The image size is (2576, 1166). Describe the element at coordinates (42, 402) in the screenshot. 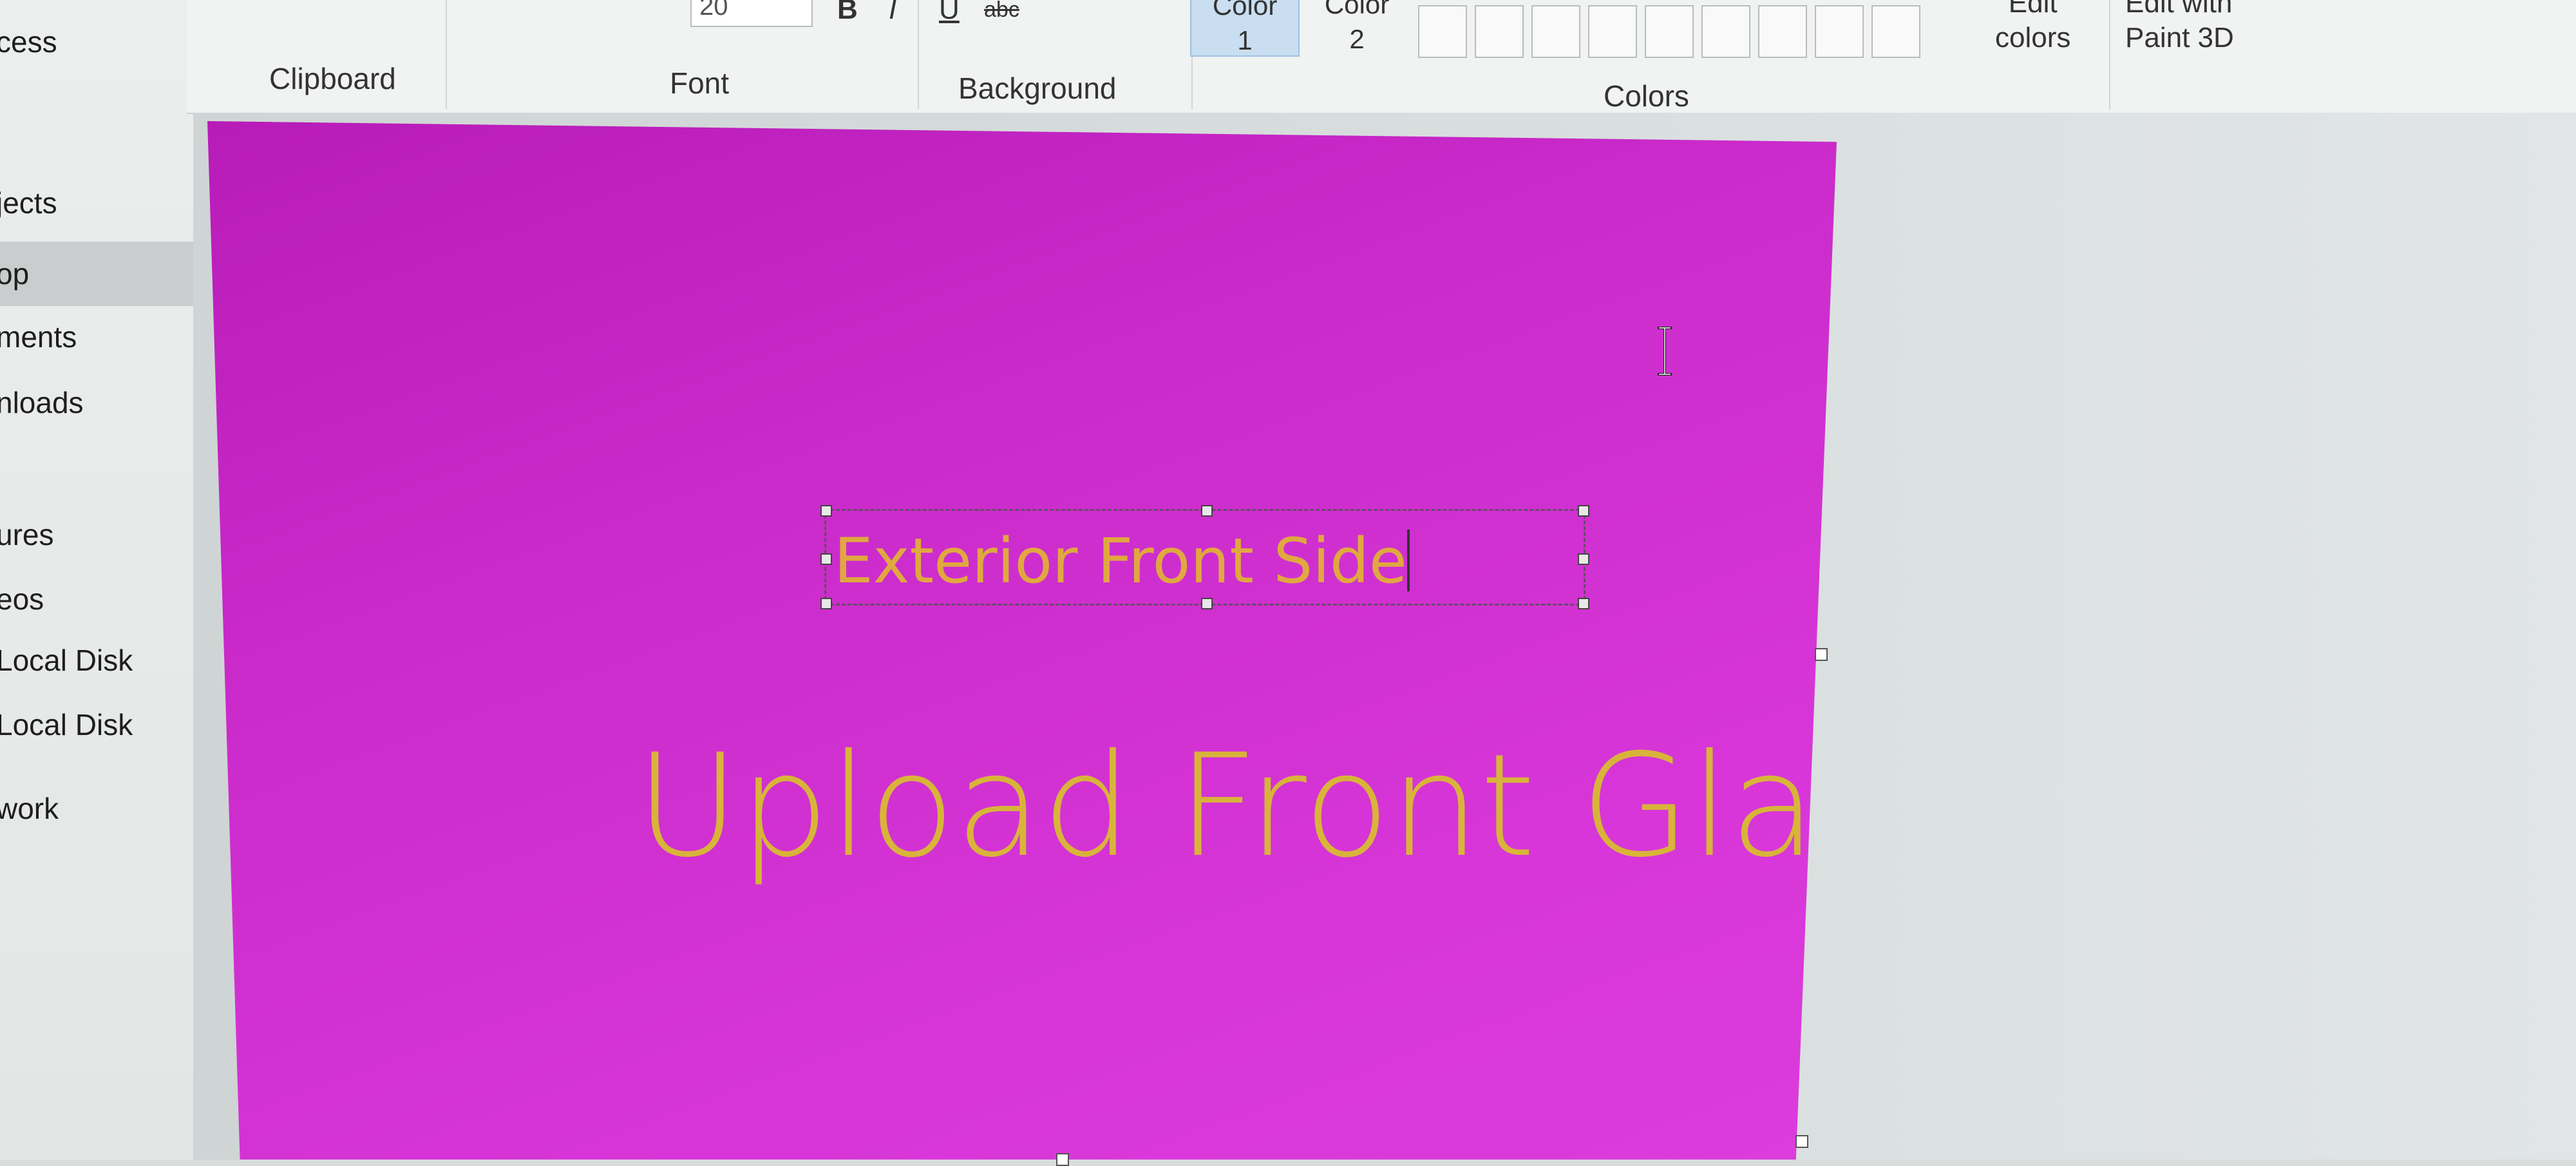

I see `sidebar-item-label: nloads` at that location.